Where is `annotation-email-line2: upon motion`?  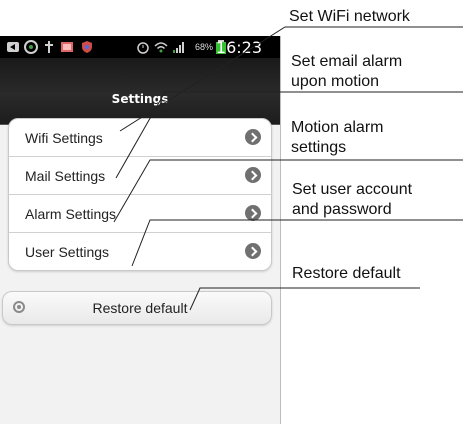 annotation-email-line2: upon motion is located at coordinates (335, 81).